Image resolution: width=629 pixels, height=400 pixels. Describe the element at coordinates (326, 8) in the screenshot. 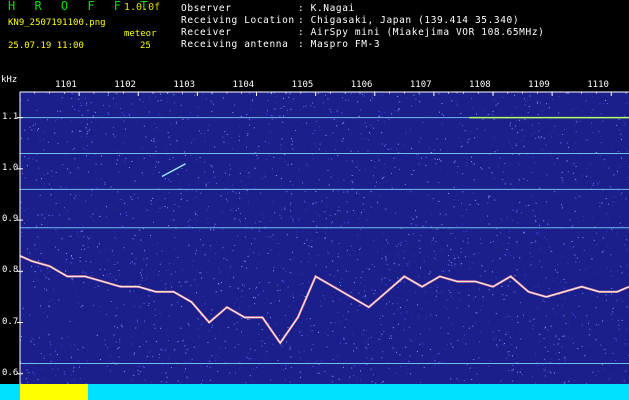

I see `observer-value: : K.Nagai` at that location.